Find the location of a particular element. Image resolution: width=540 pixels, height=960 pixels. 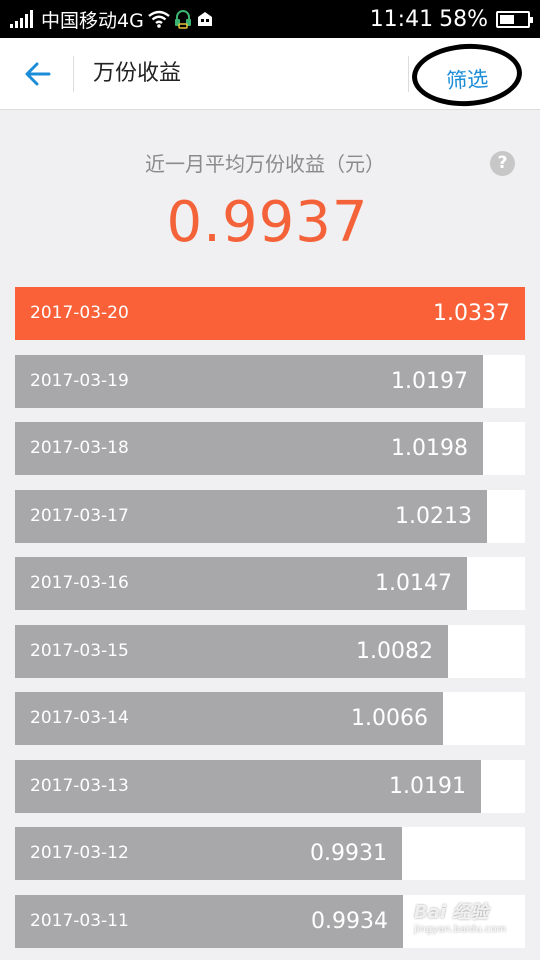

list-item: 2017-03-17 1.0213 is located at coordinates (270, 516).